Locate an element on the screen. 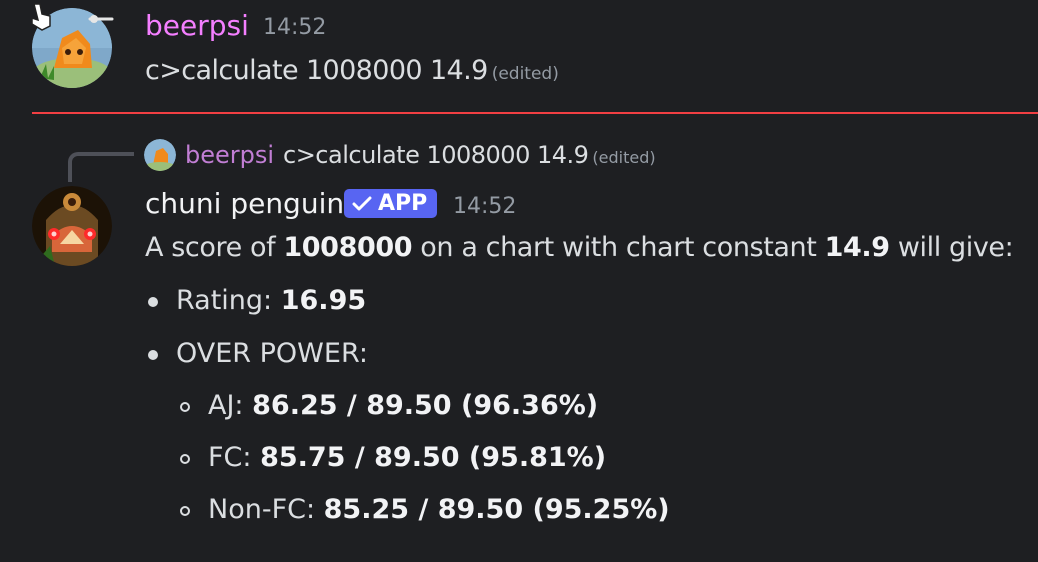 This screenshot has height=562, width=1038. over-power-fc: FC: 85.75 / 89.50 (95.81%) is located at coordinates (407, 458).